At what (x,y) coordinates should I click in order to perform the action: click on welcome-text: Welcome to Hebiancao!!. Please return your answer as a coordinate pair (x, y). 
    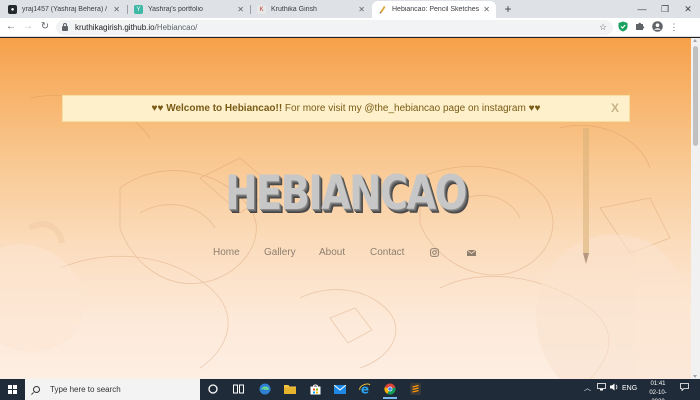
    Looking at the image, I should click on (224, 108).